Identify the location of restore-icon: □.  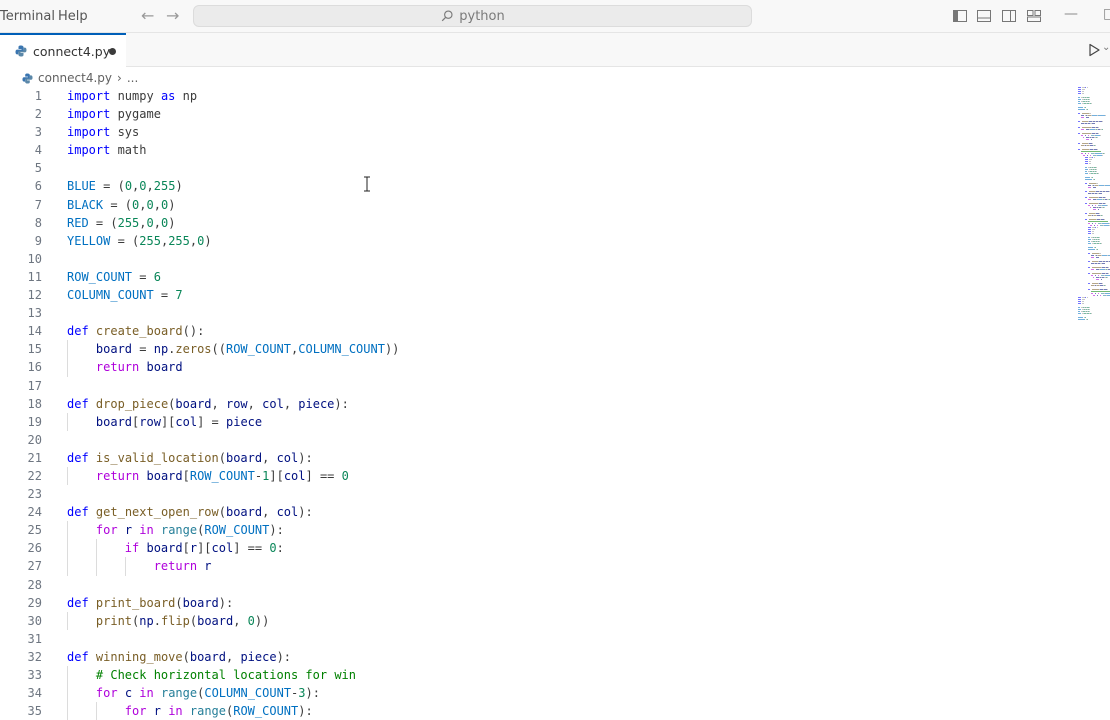
(1106, 14).